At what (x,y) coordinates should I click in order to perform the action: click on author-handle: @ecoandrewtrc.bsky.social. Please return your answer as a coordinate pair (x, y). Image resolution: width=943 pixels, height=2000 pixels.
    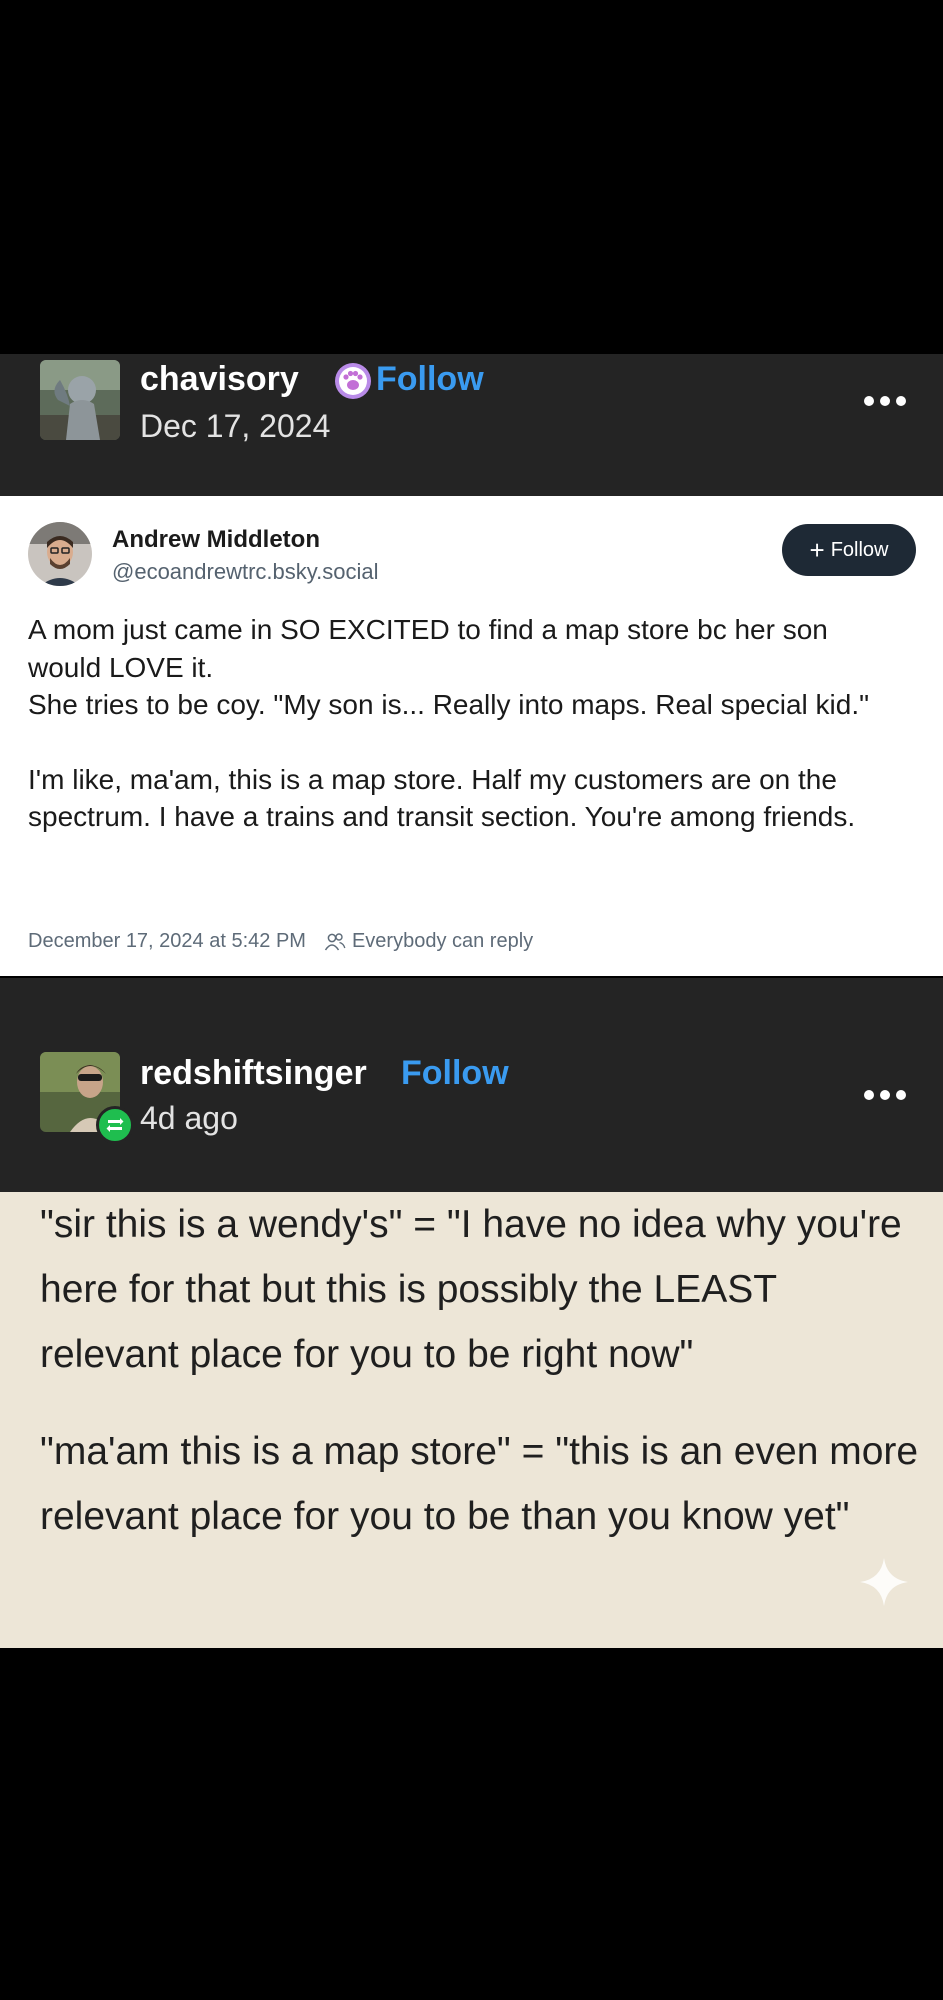
    Looking at the image, I should click on (245, 571).